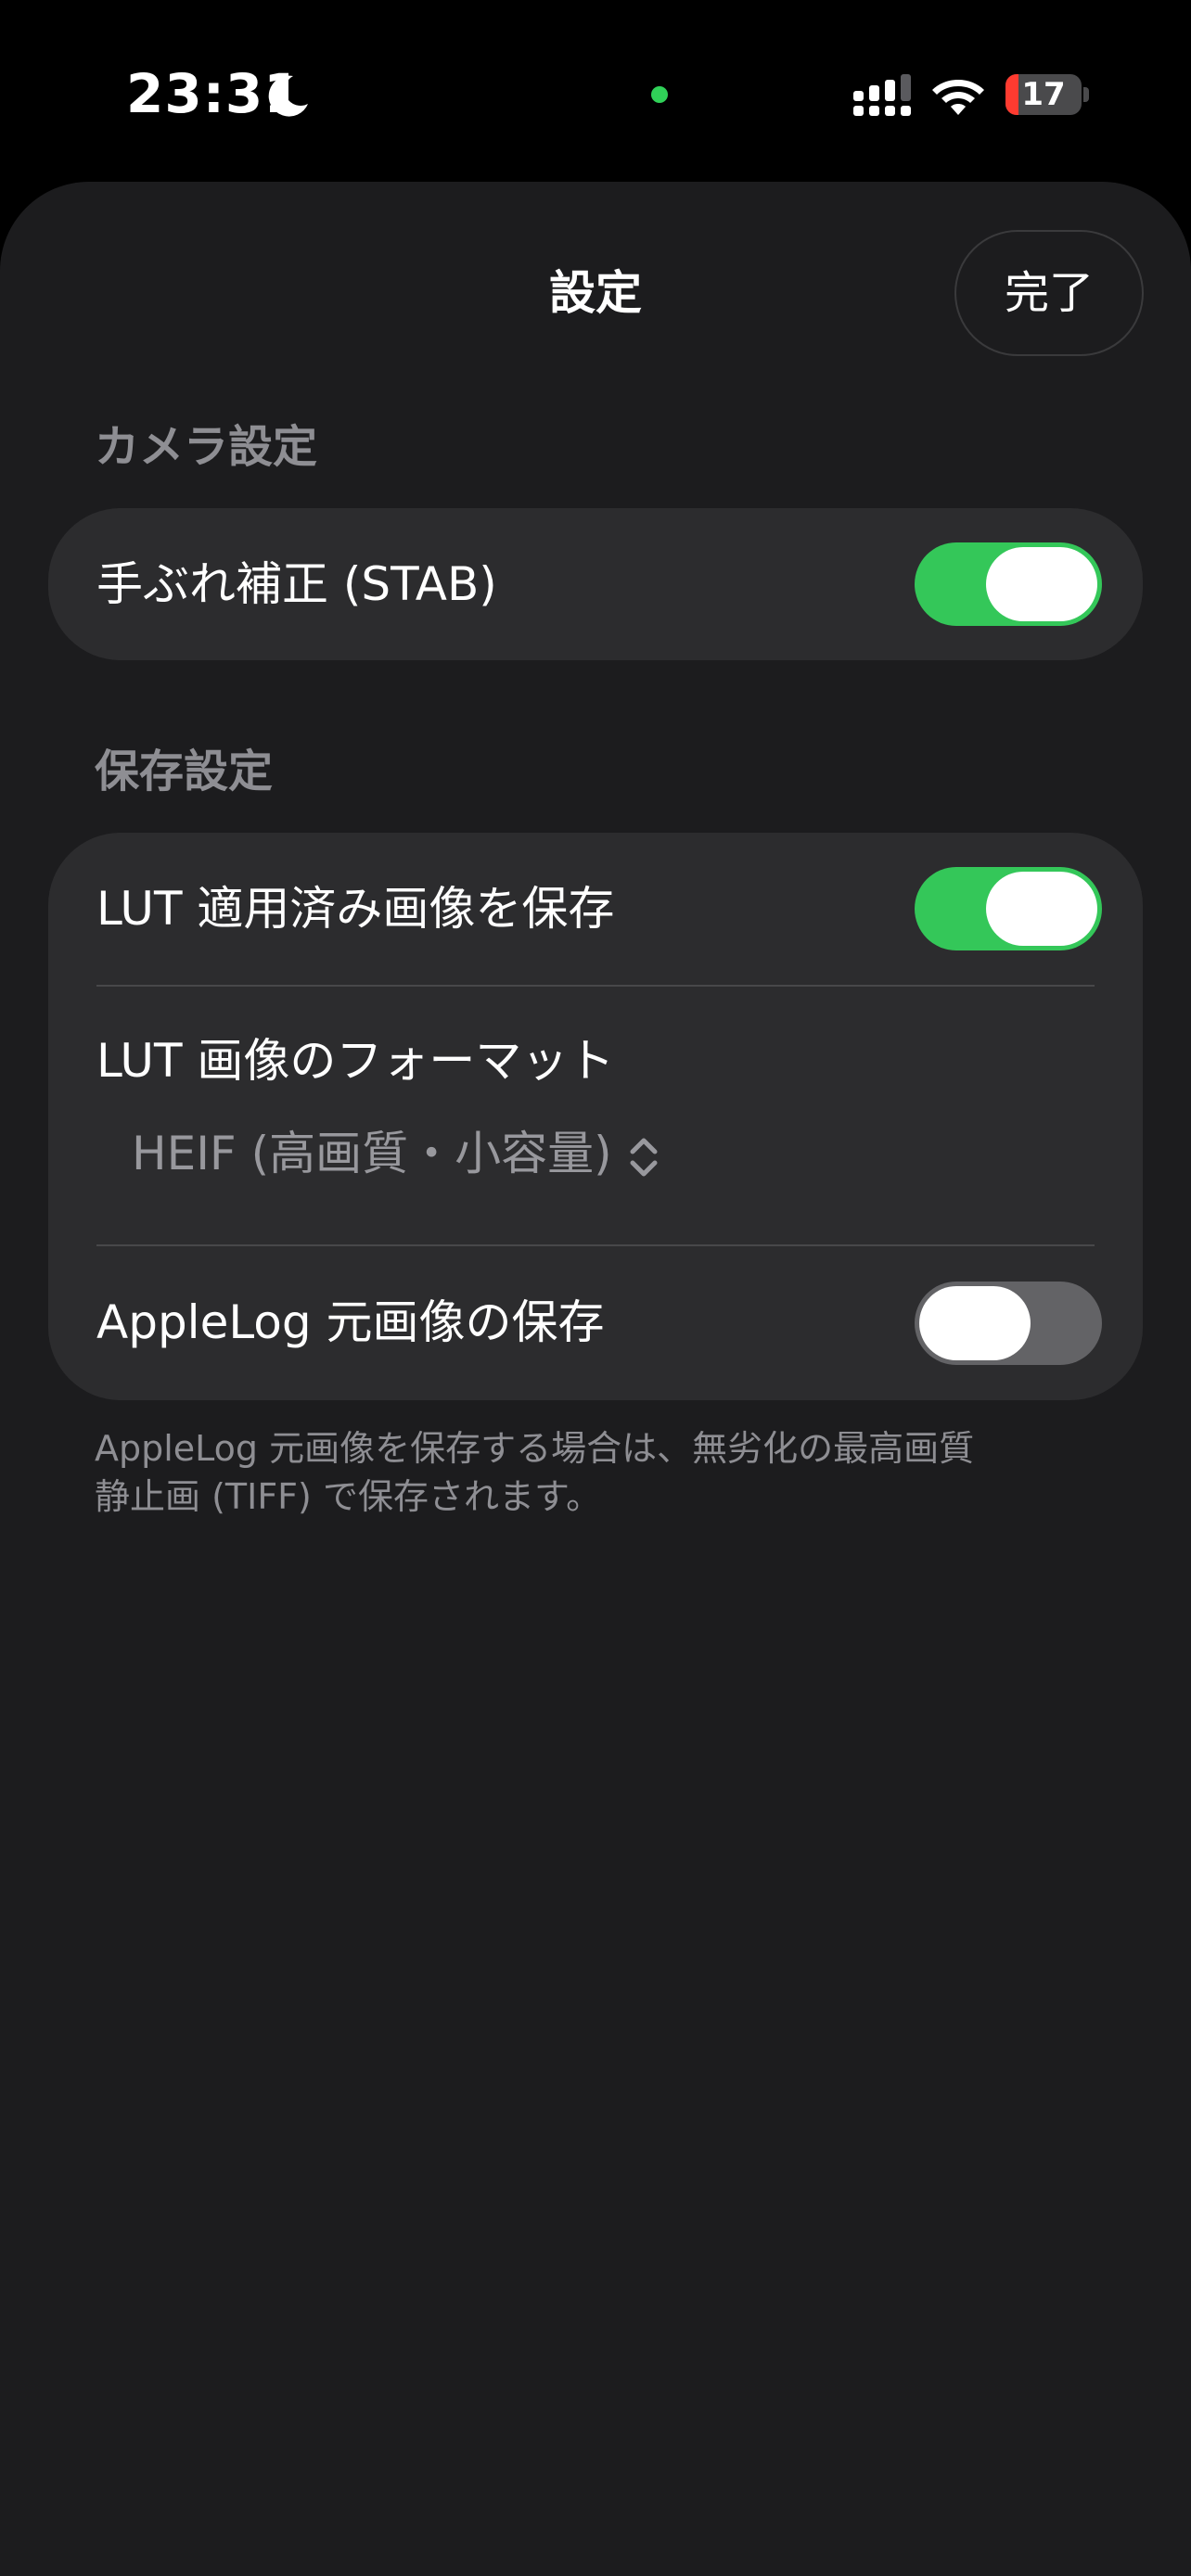 The width and height of the screenshot is (1191, 2576). I want to click on battery-cap, so click(1086, 94).